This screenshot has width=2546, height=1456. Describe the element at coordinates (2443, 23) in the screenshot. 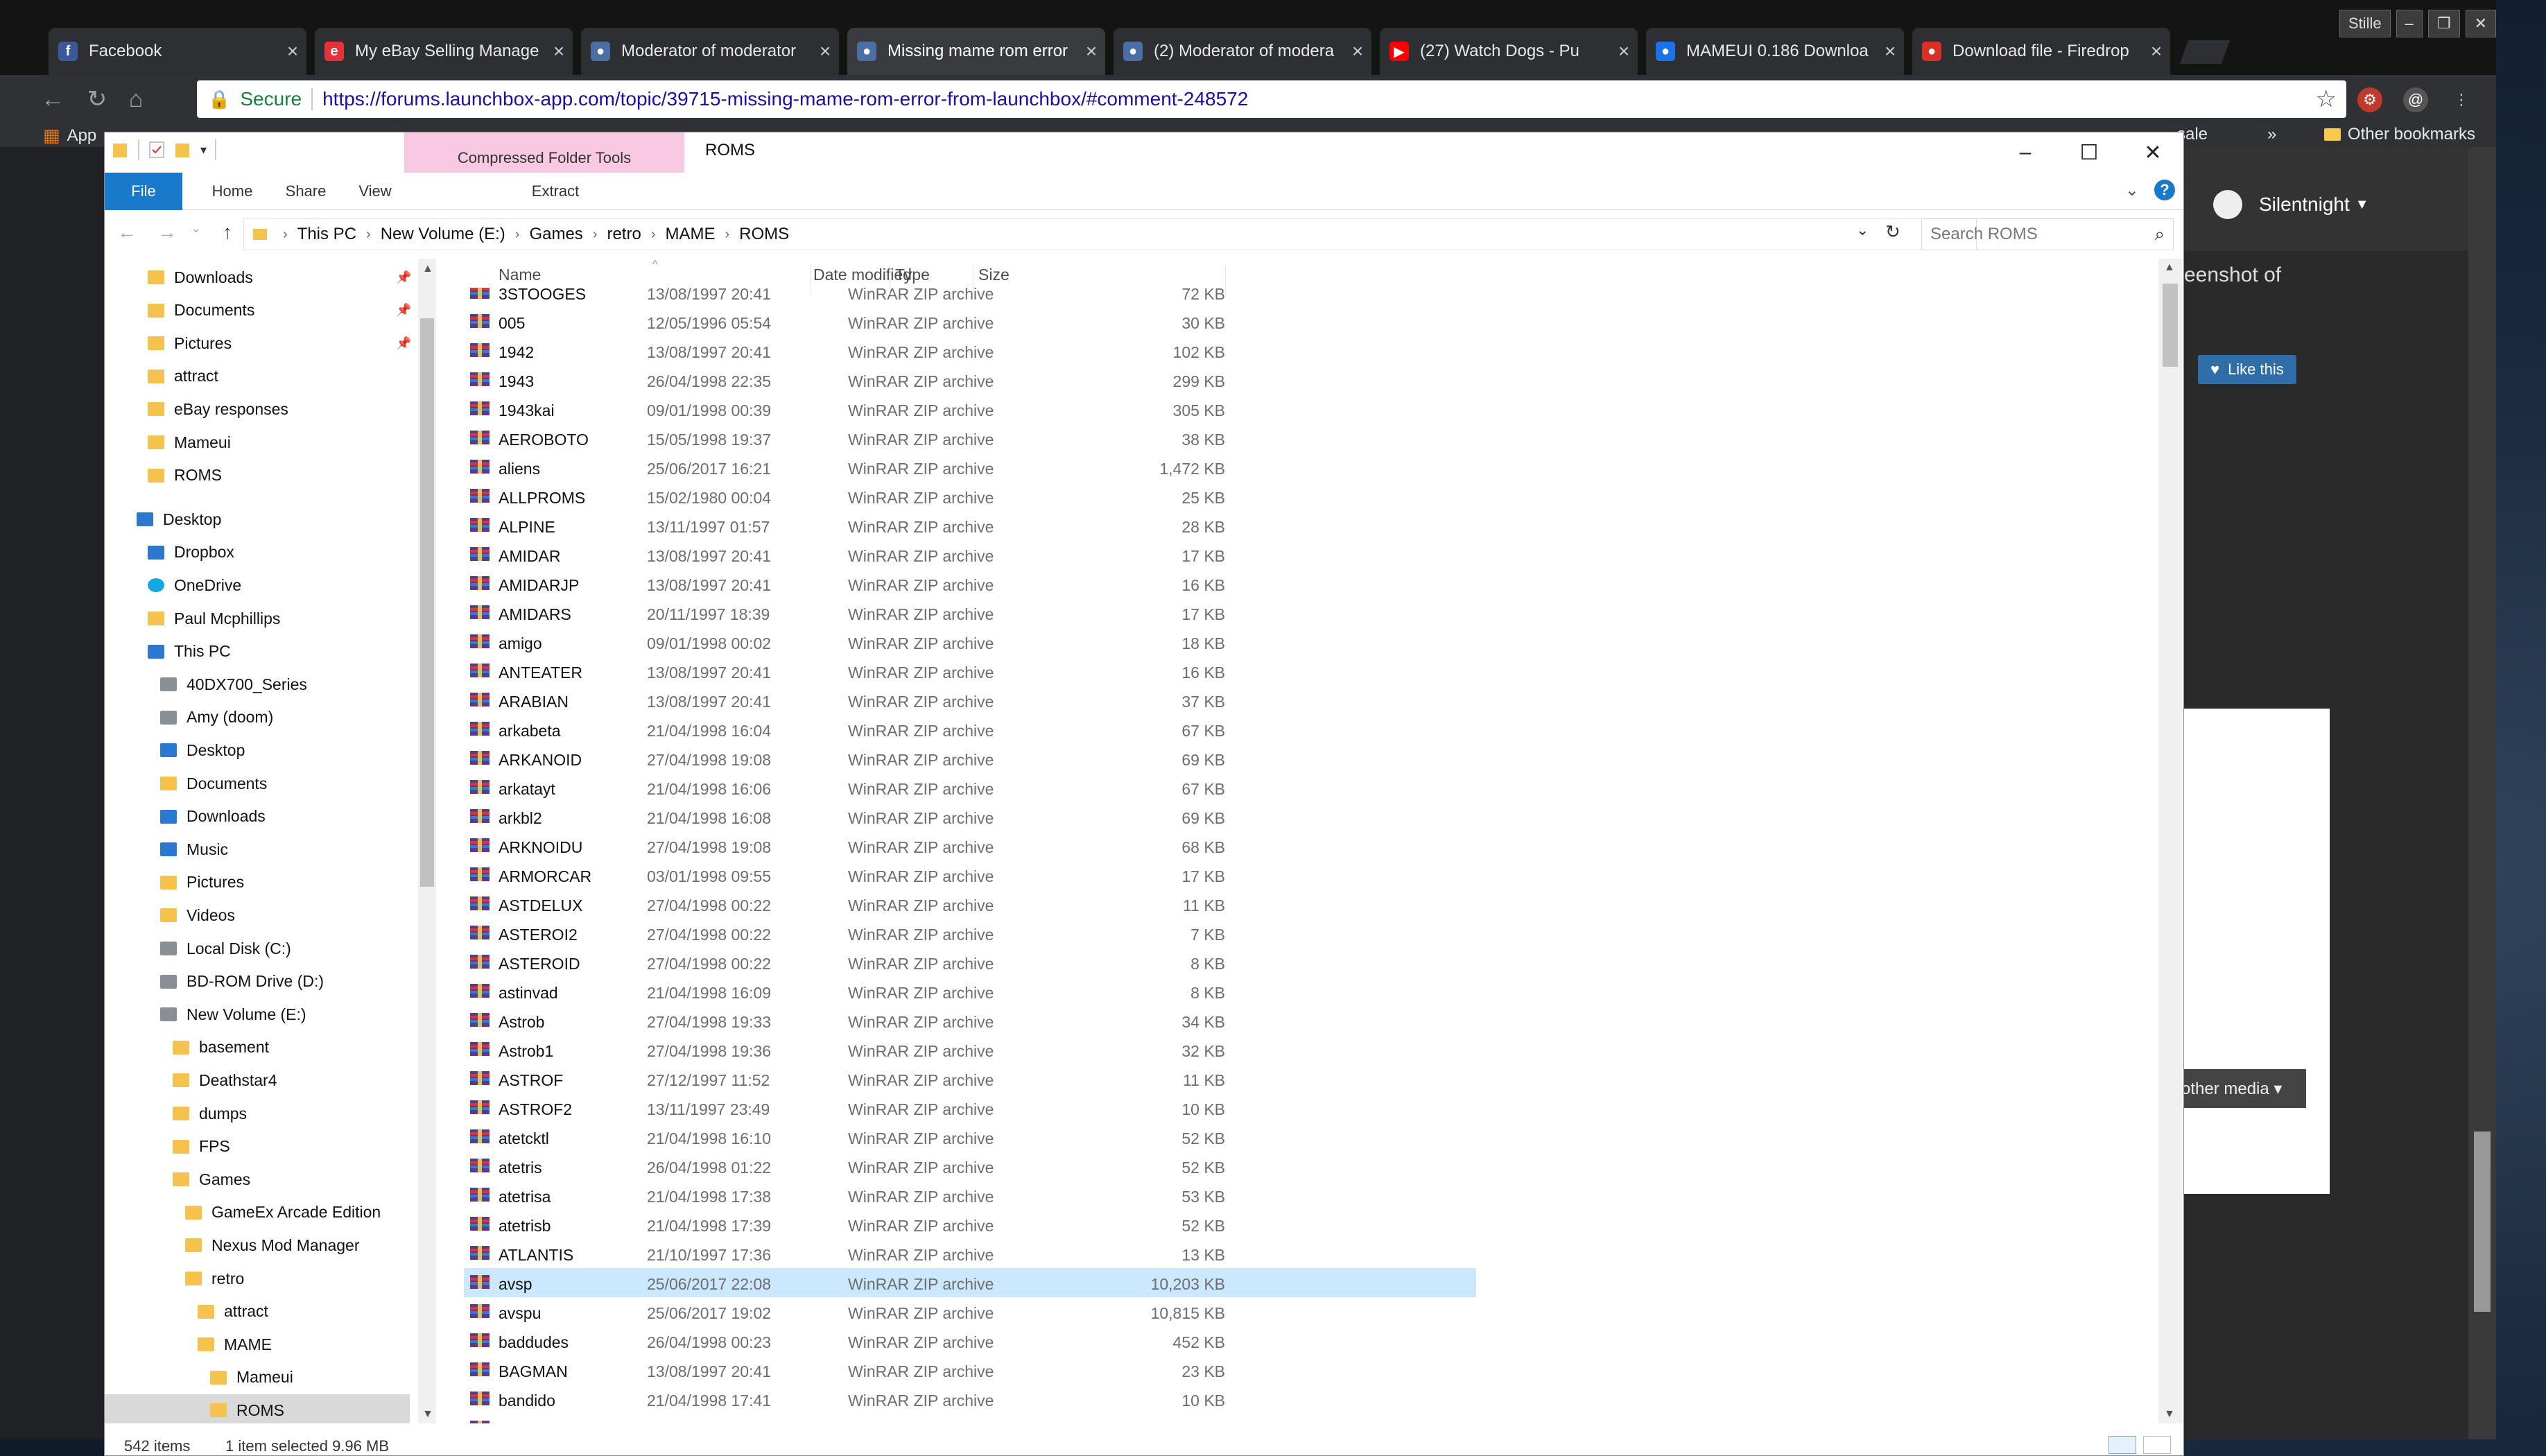

I see `restore-button: ❐` at that location.